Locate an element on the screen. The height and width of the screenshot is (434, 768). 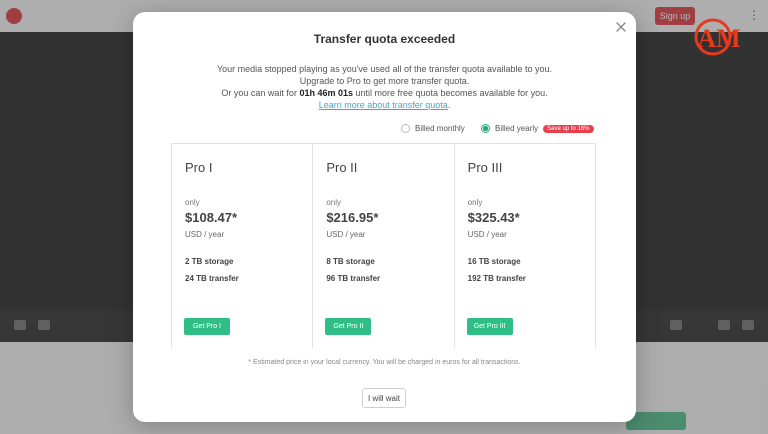
billed-yearly-option: Billed yearly Save up to 16% is located at coordinates (537, 128).